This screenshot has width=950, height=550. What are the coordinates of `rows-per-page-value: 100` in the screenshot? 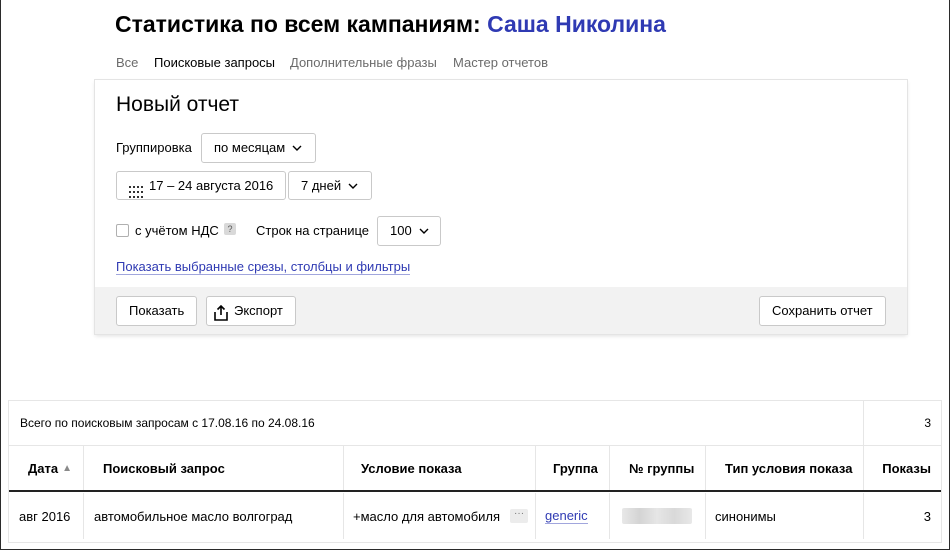 It's located at (401, 230).